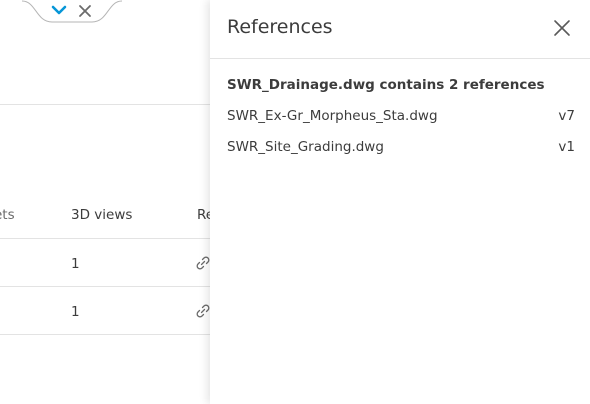 The image size is (590, 404). Describe the element at coordinates (105, 104) in the screenshot. I see `section-divider` at that location.